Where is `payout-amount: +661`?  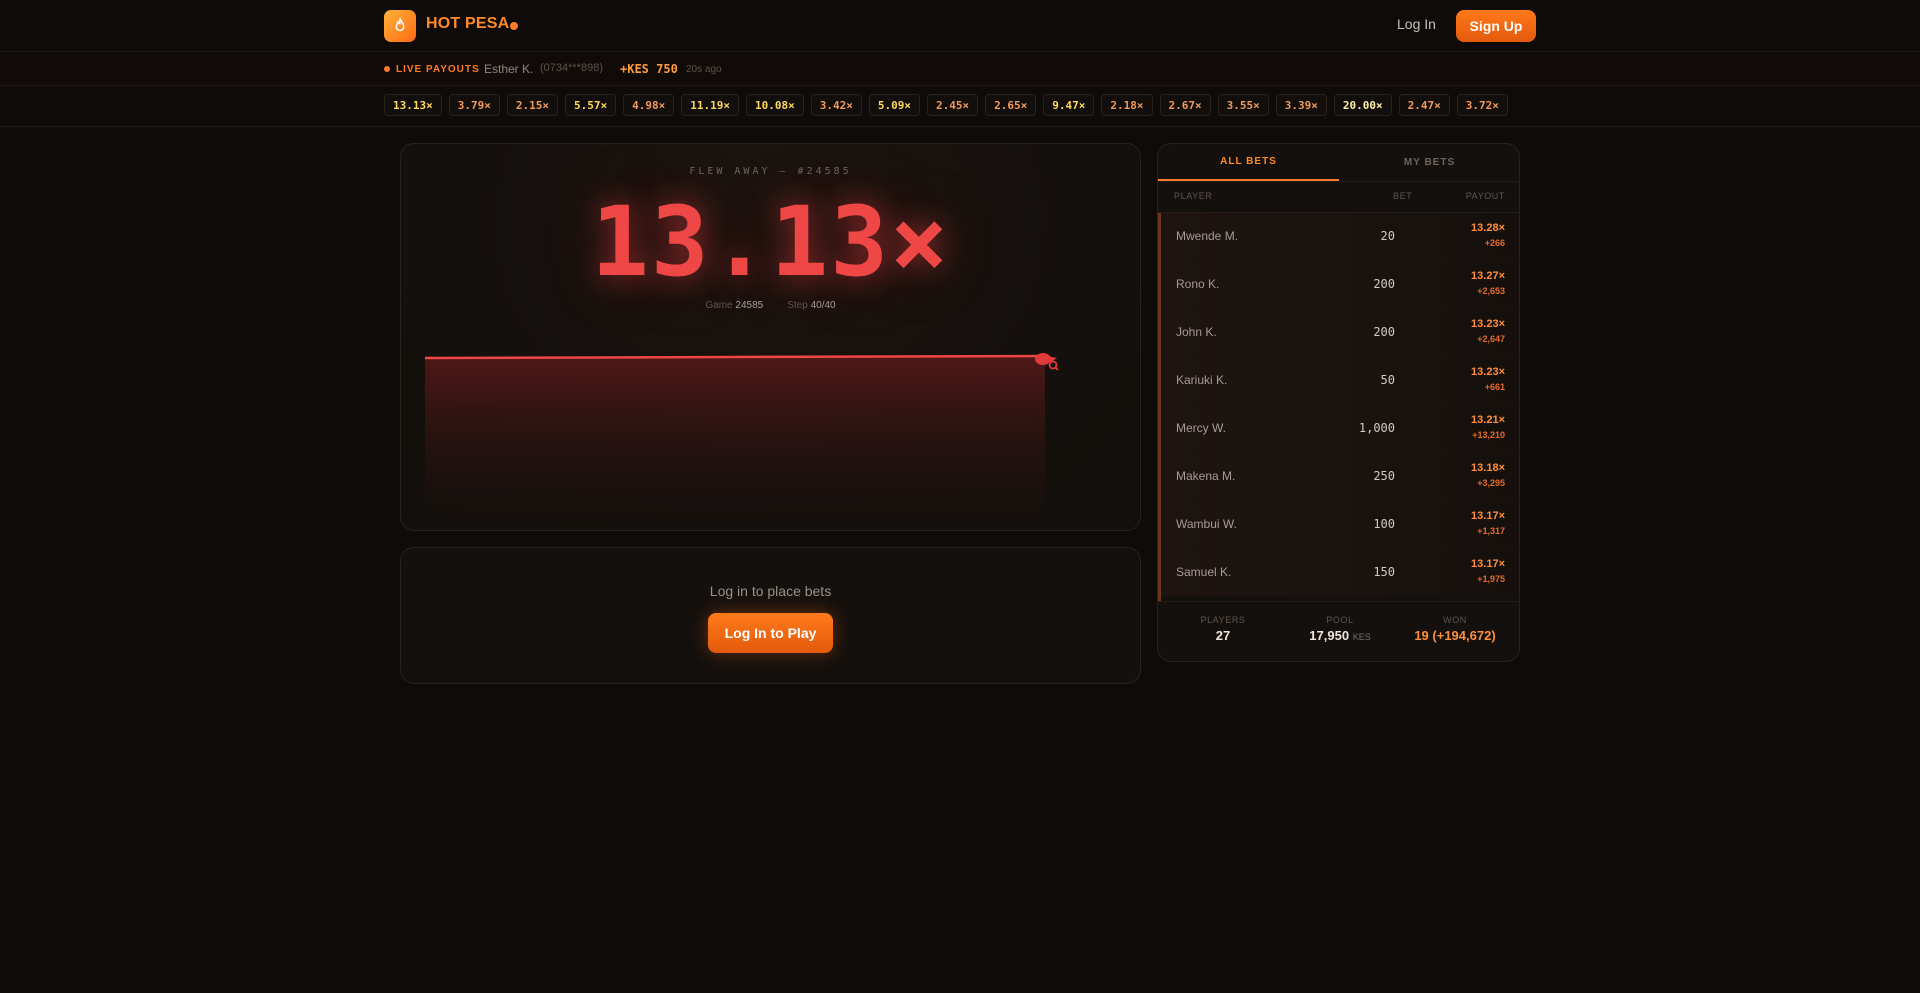
payout-amount: +661 is located at coordinates (1494, 387).